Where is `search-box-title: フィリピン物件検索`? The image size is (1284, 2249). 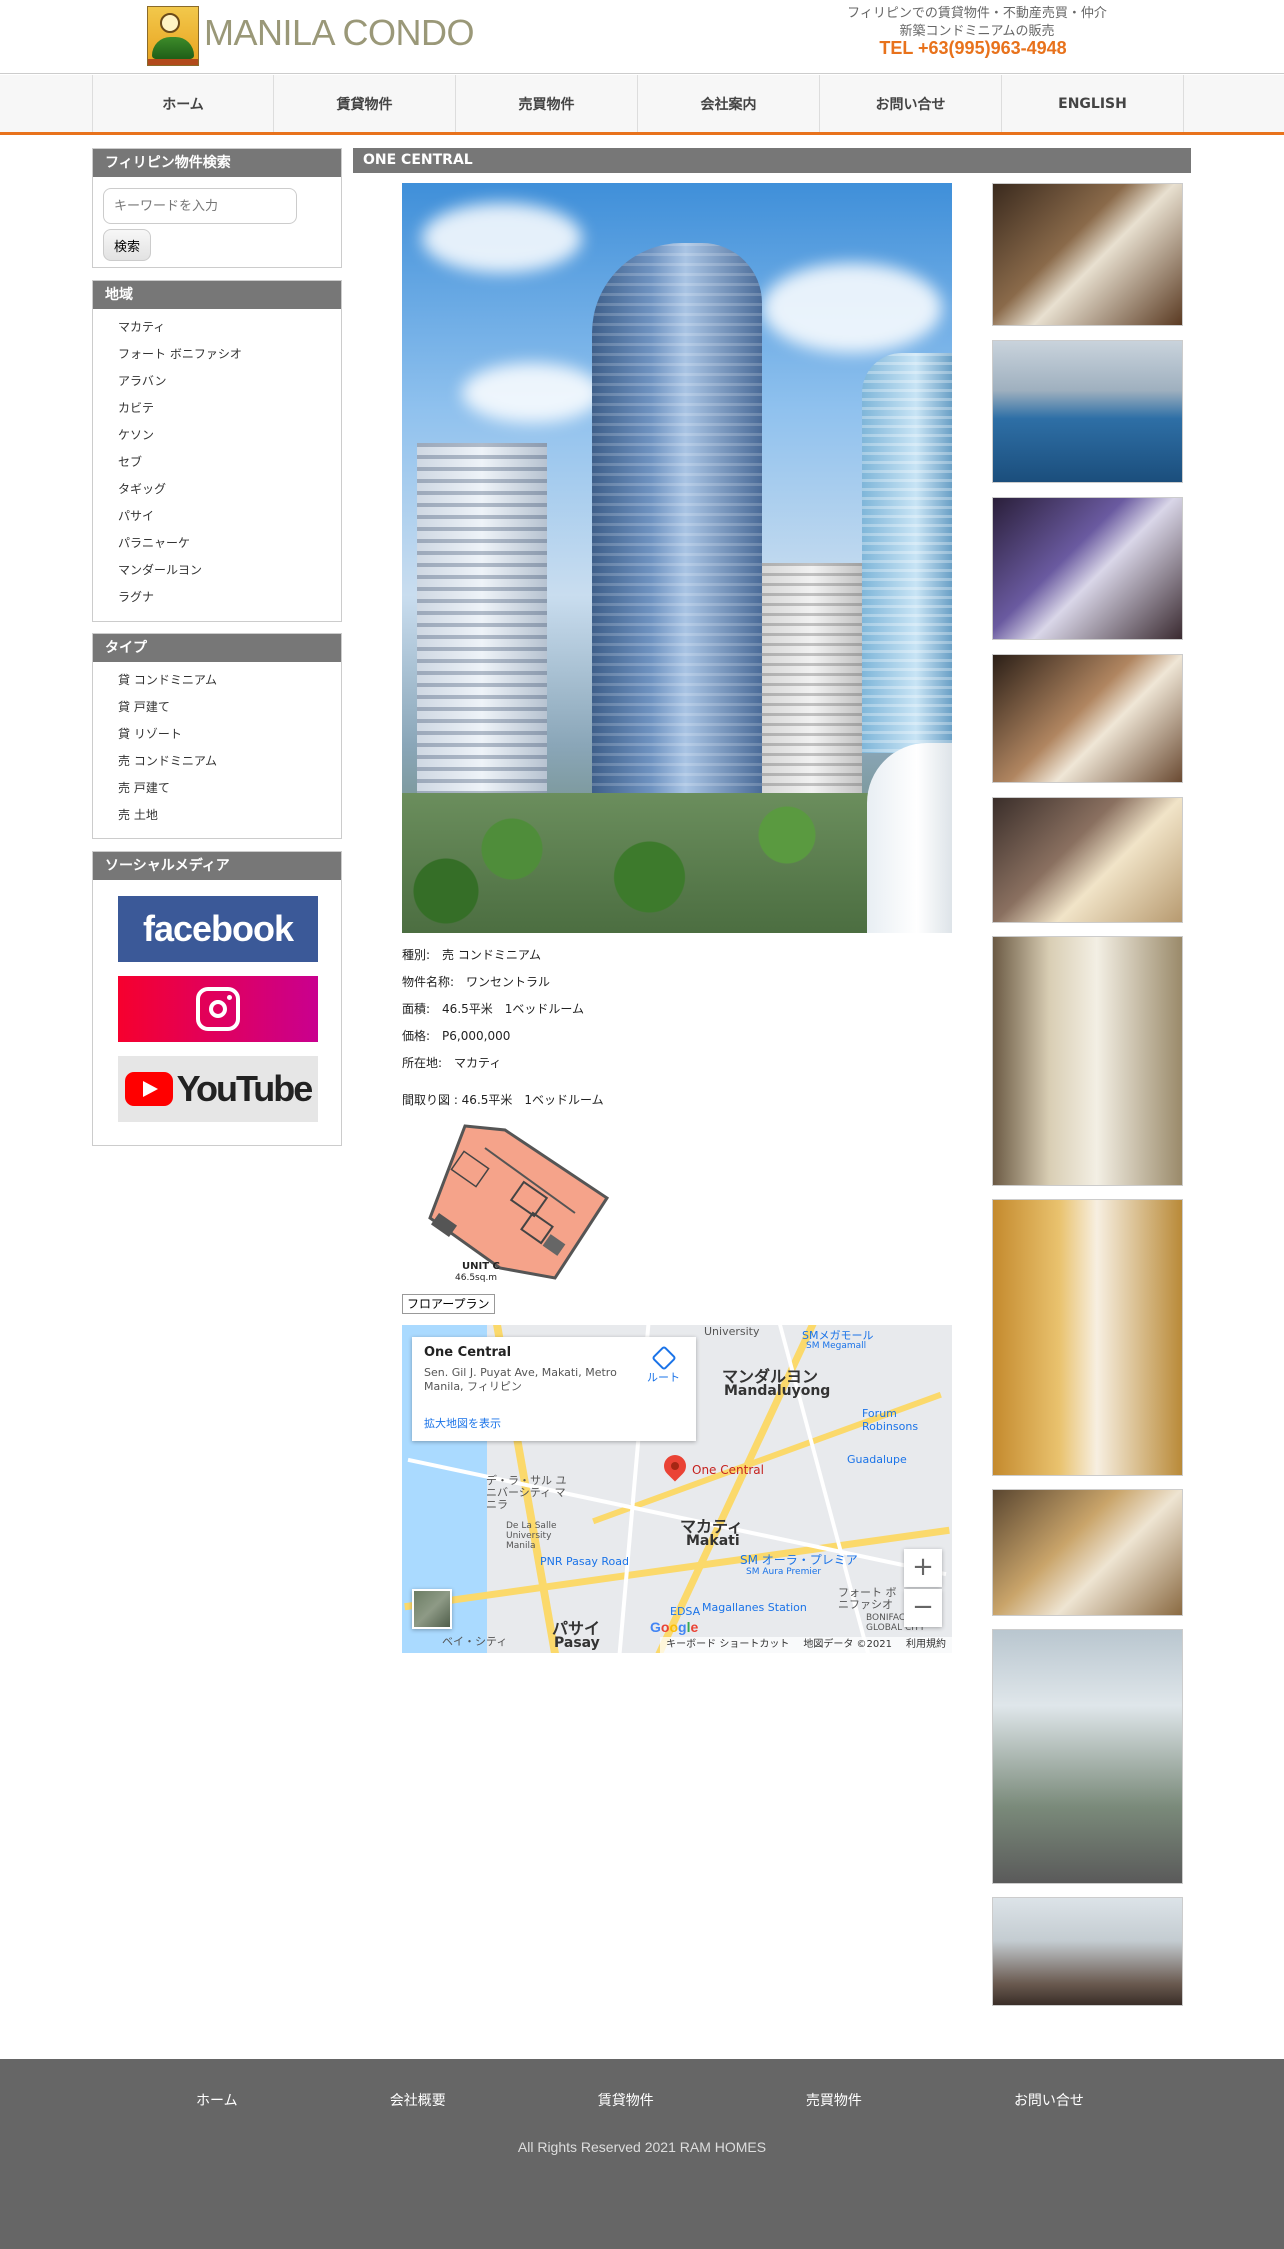
search-box-title: フィリピン物件検索 is located at coordinates (217, 163).